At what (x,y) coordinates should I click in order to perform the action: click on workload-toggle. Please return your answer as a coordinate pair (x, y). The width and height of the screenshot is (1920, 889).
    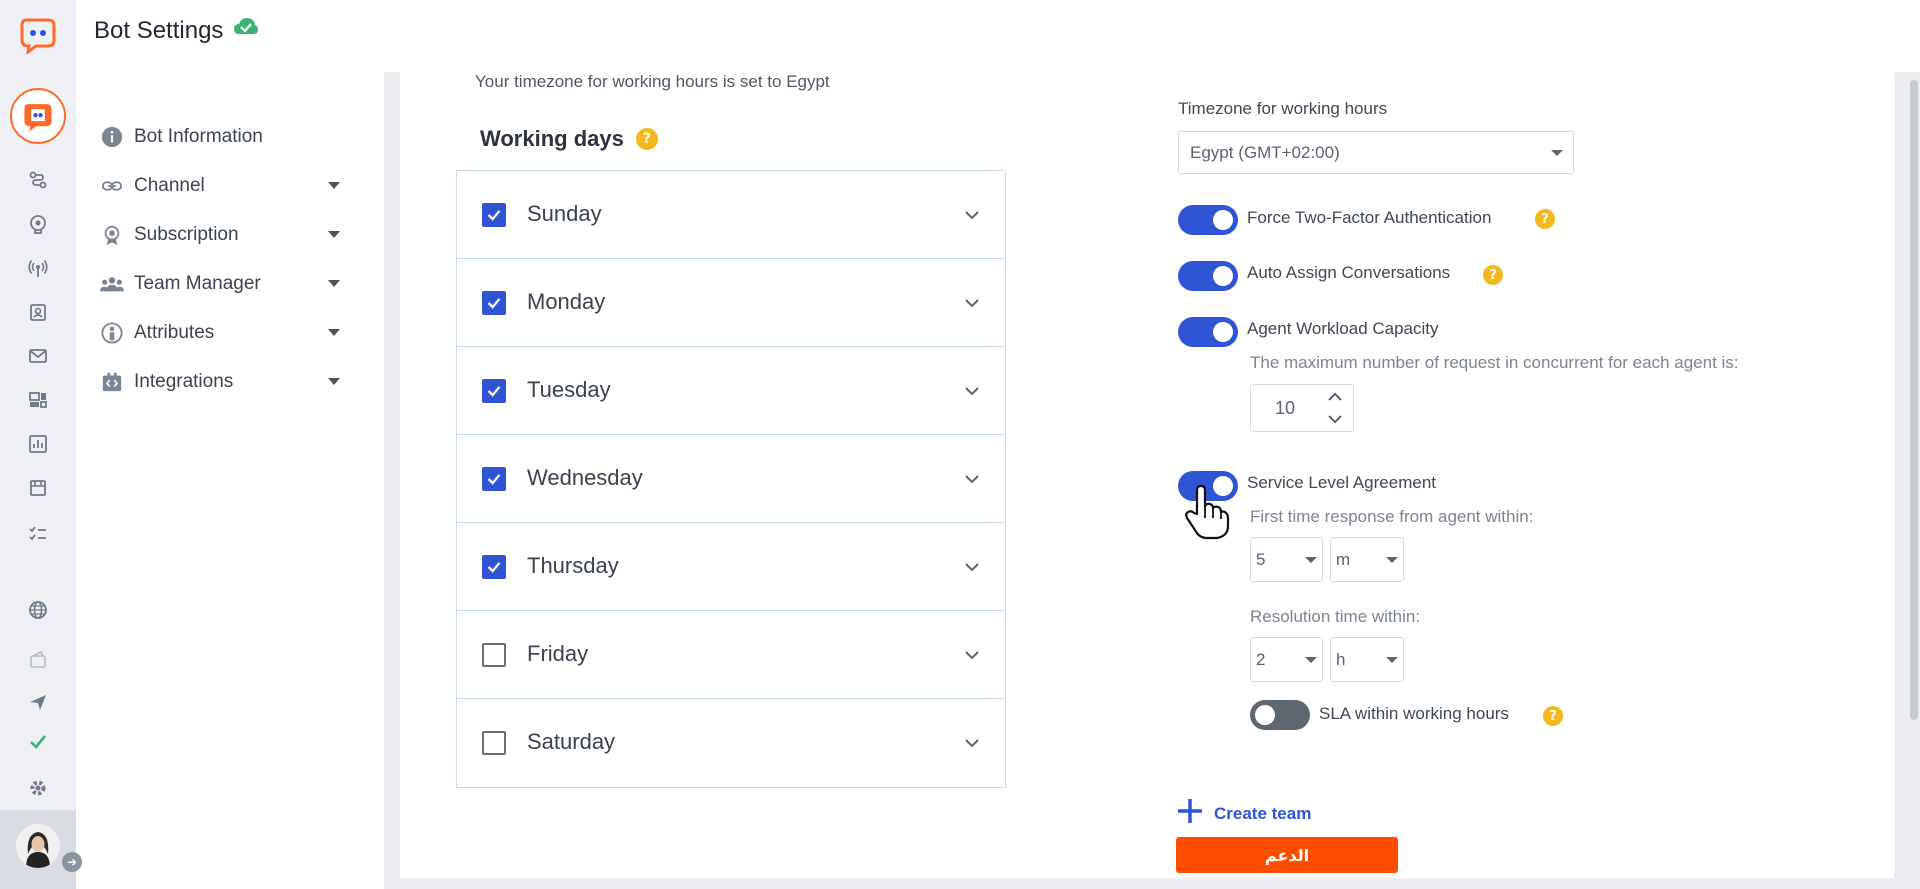
    Looking at the image, I should click on (1208, 332).